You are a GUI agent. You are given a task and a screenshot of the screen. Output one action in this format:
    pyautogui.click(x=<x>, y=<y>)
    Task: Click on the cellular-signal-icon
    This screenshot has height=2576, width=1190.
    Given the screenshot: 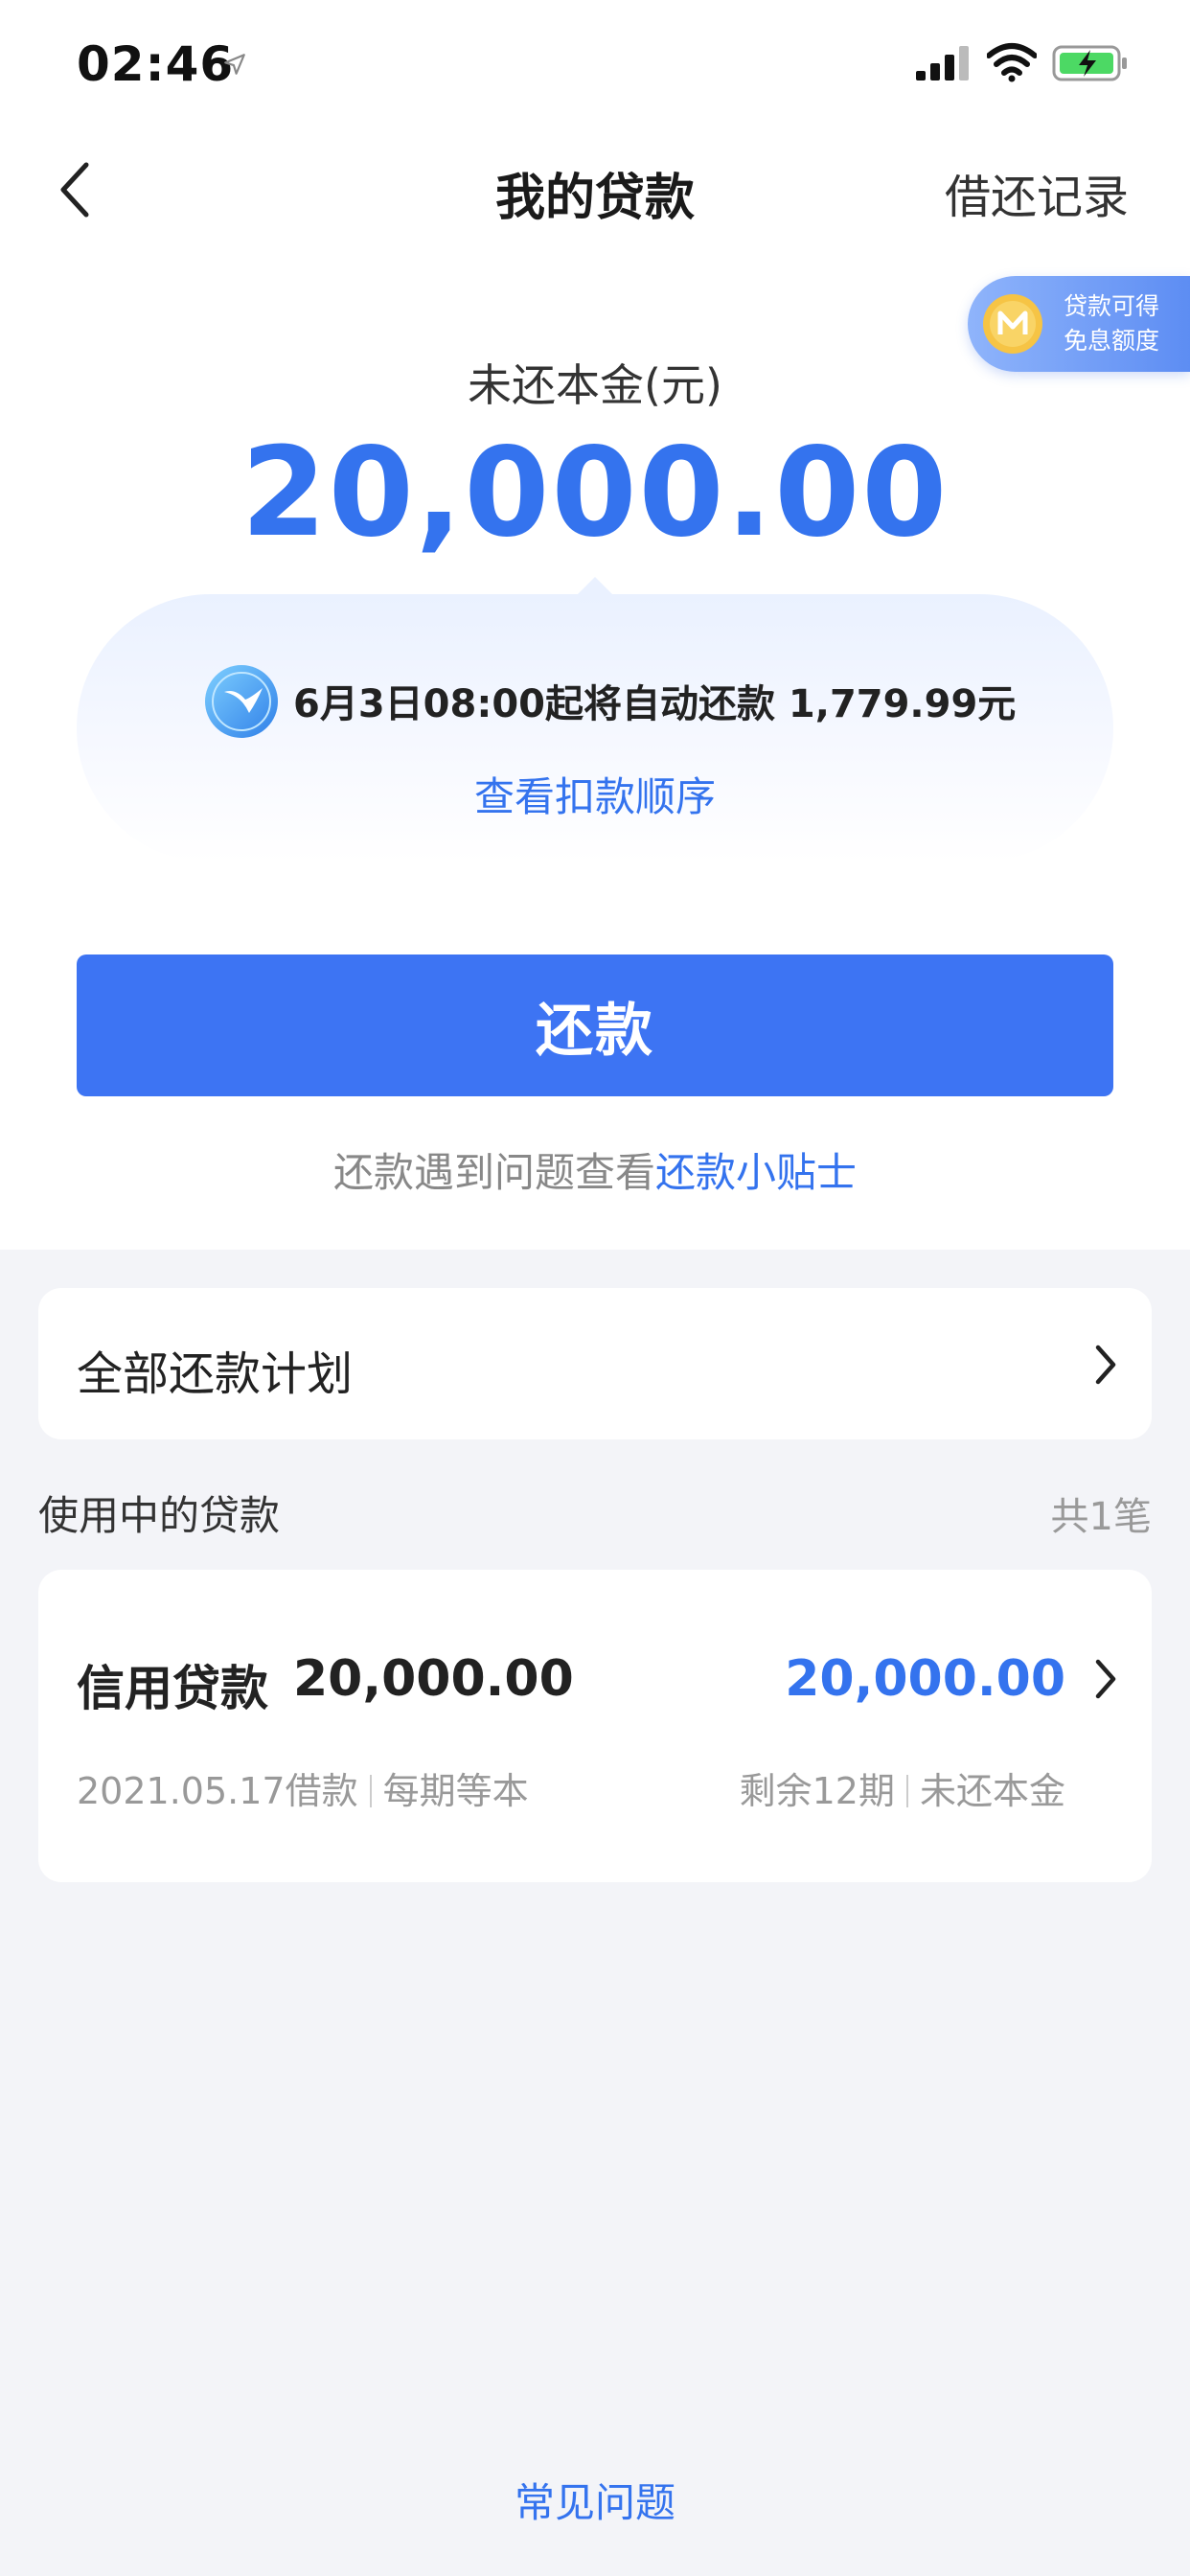 What is the action you would take?
    pyautogui.click(x=943, y=63)
    